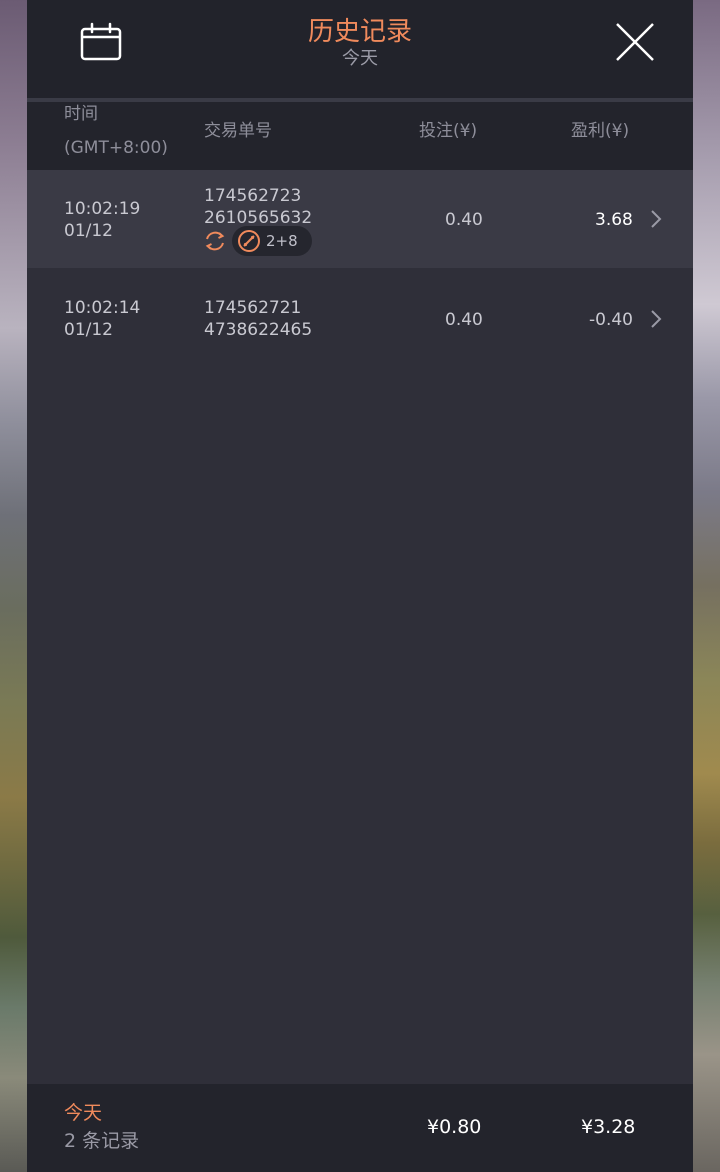 The height and width of the screenshot is (1172, 720). What do you see at coordinates (611, 320) in the screenshot?
I see `row-profit: -0.40` at bounding box center [611, 320].